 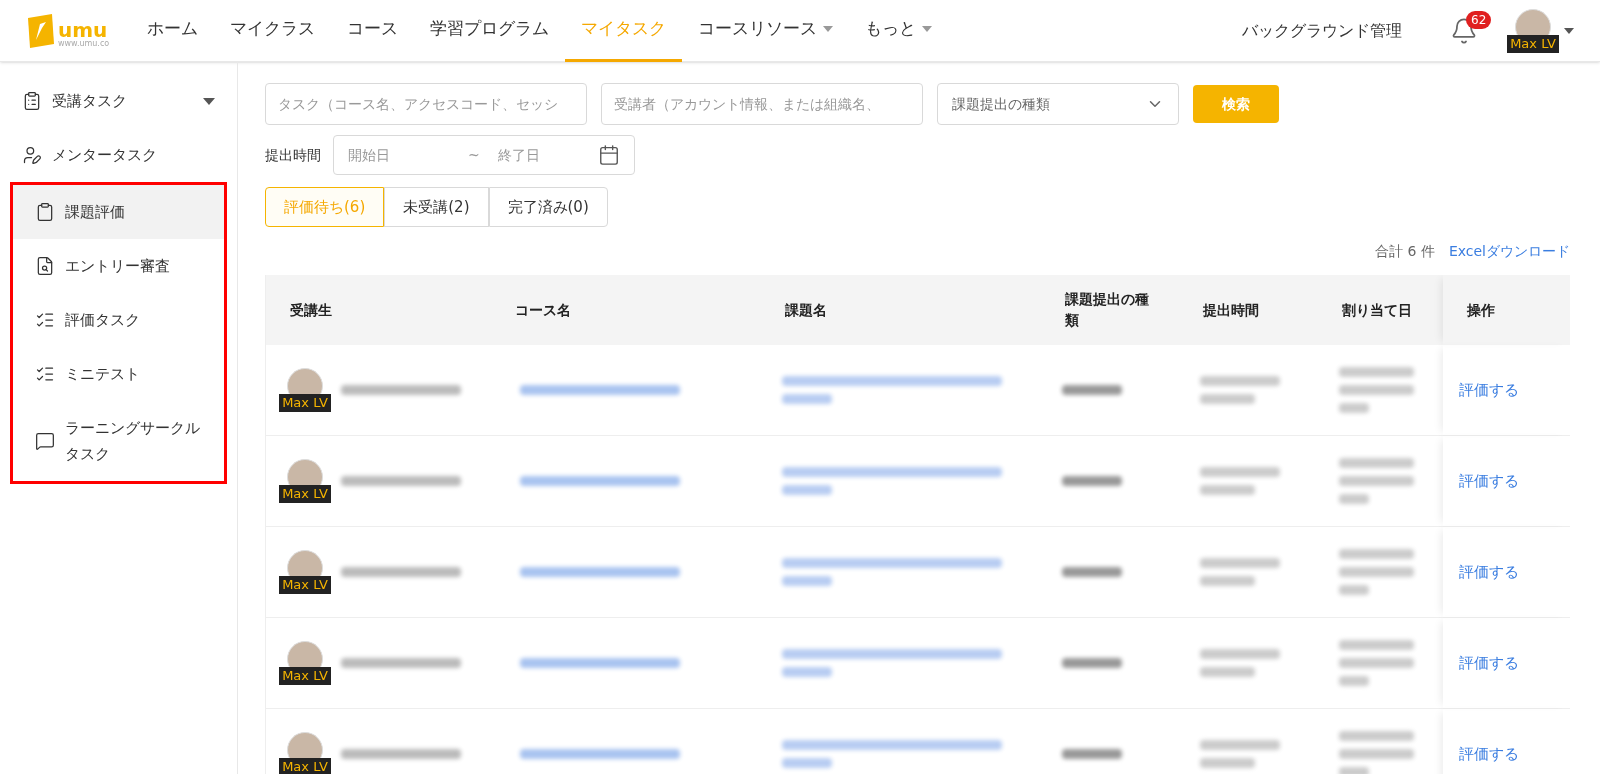 I want to click on column-header: コース名, so click(x=543, y=309).